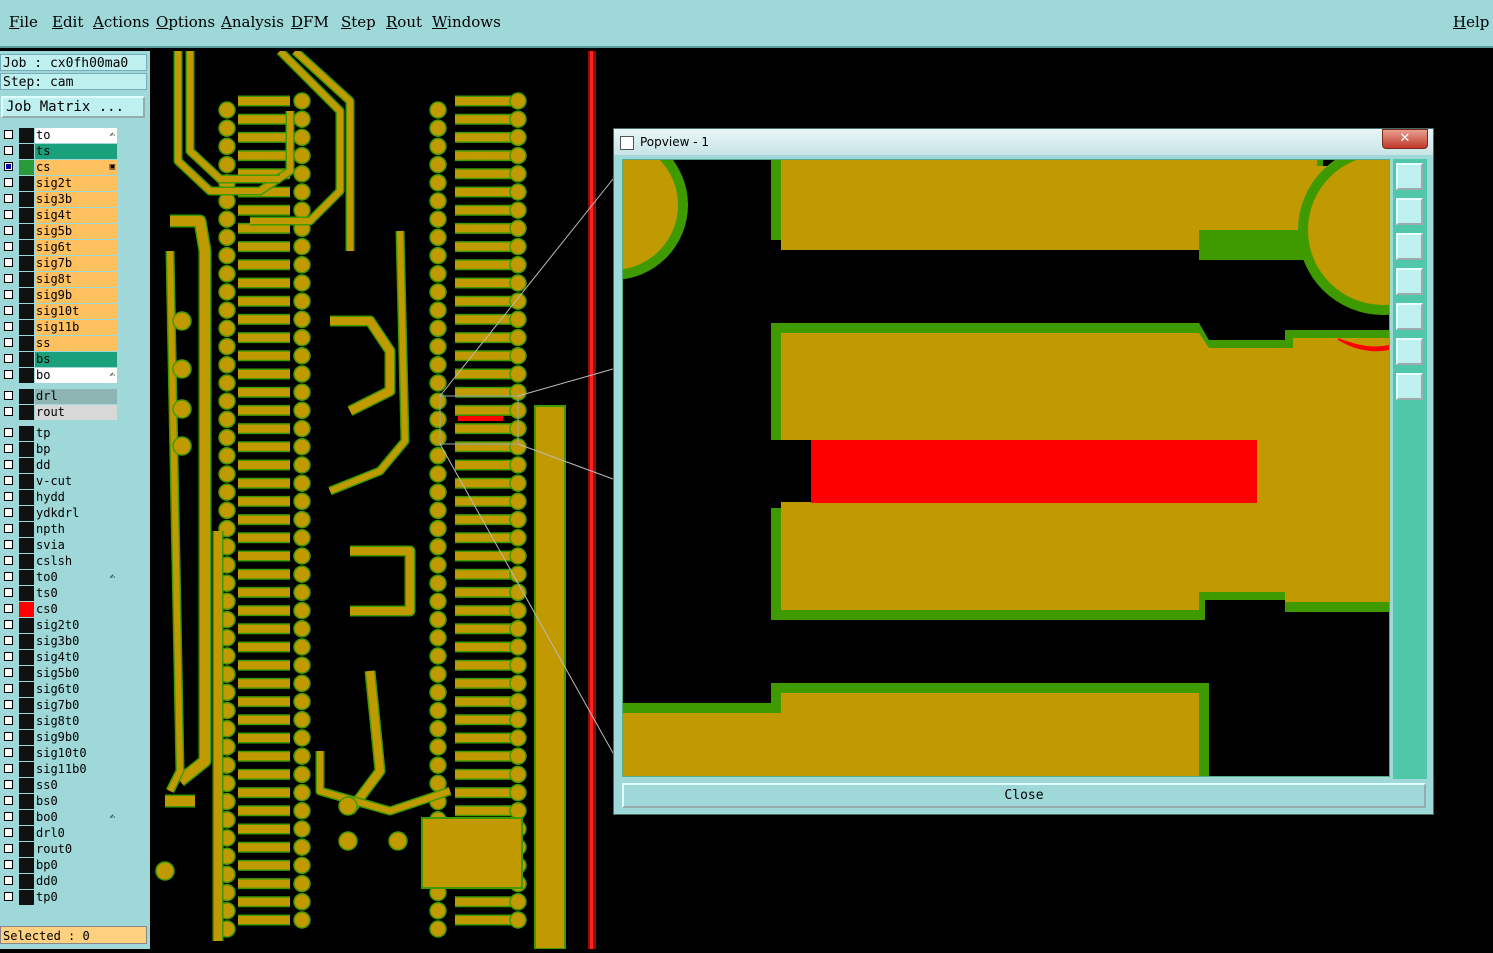 This screenshot has width=1493, height=953. I want to click on layer-row-sig2t: sig2t, so click(59, 183).